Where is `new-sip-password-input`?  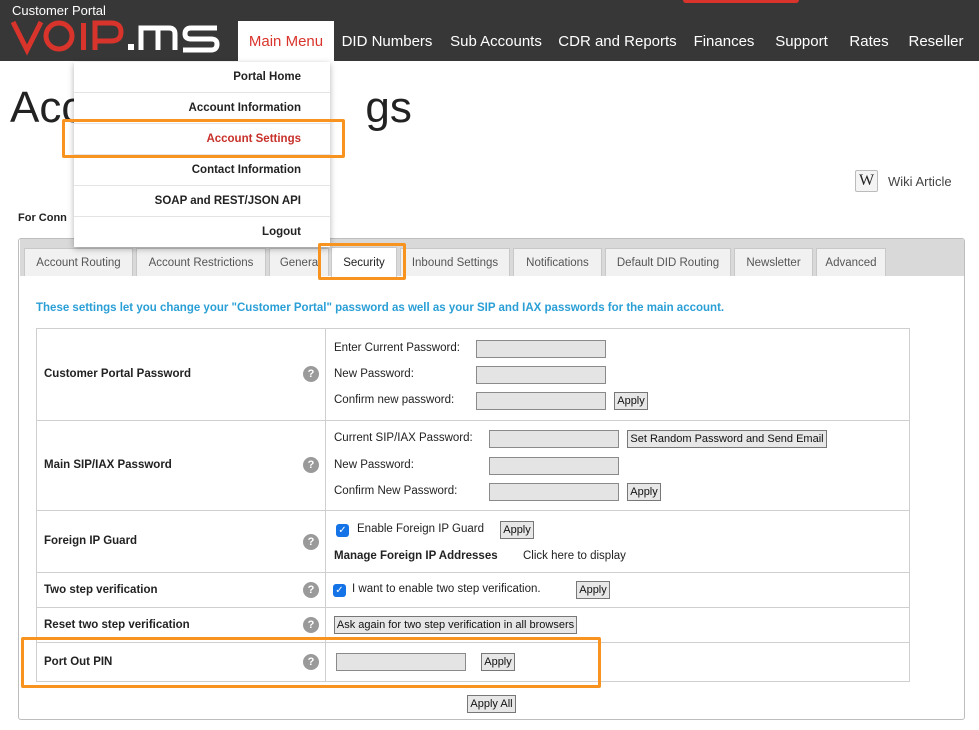 new-sip-password-input is located at coordinates (554, 466).